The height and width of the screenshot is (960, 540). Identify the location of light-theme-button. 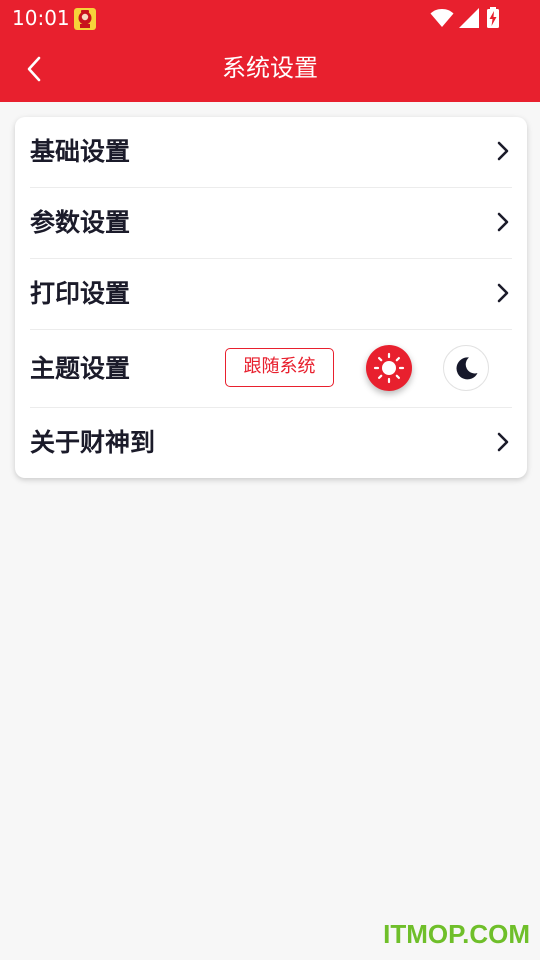
(389, 368).